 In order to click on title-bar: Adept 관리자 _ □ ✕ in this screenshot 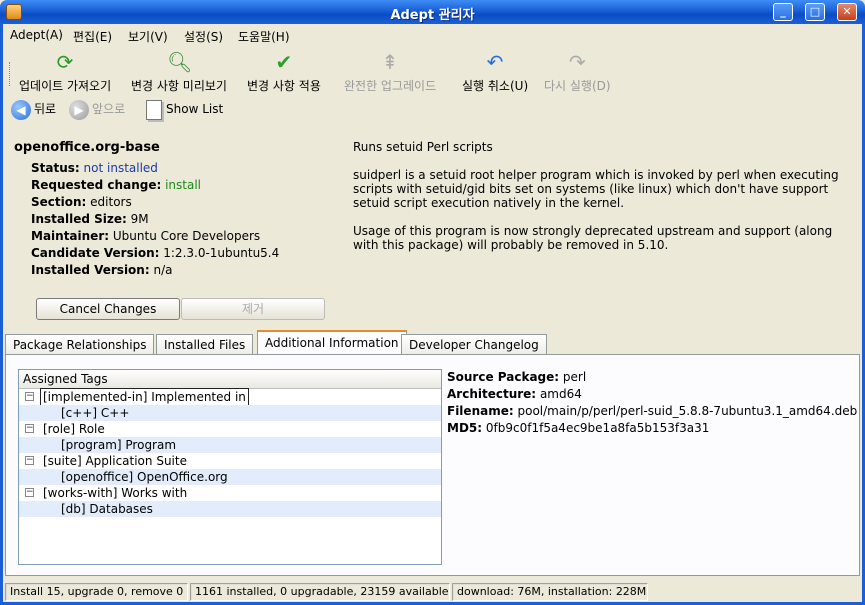, I will do `click(432, 12)`.